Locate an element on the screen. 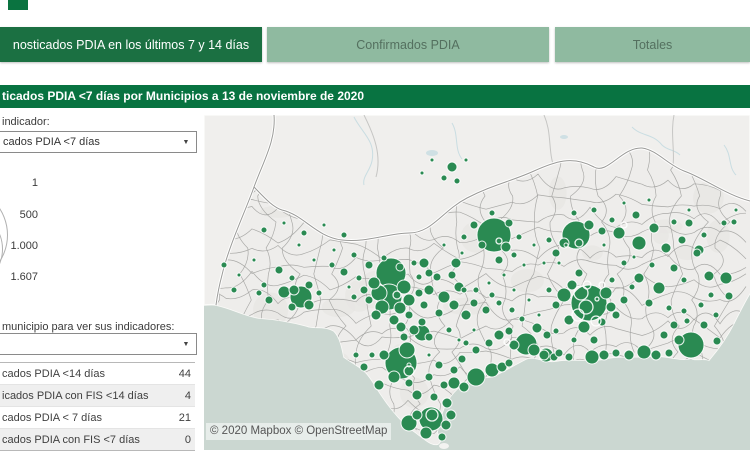 This screenshot has height=451, width=750. row-label: icados PDIA con FIS <14 días is located at coordinates (75, 395).